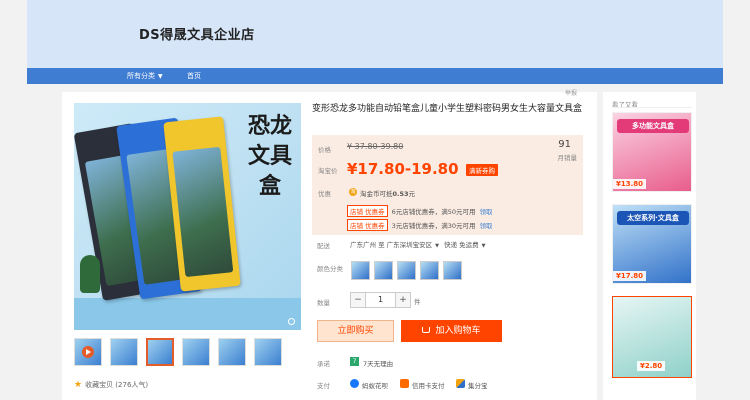  What do you see at coordinates (187, 314) in the screenshot?
I see `image-floor` at bounding box center [187, 314].